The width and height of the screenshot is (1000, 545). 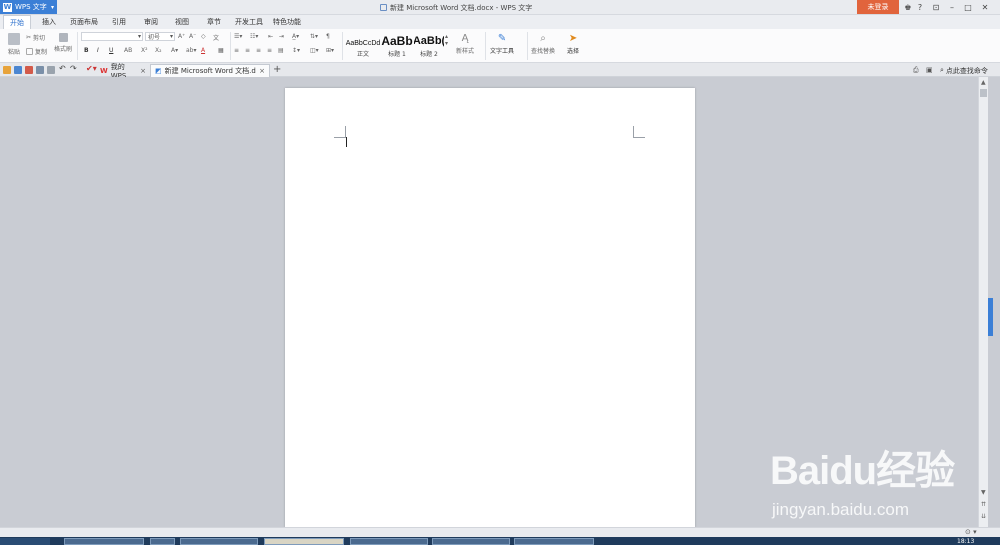 What do you see at coordinates (84, 22) in the screenshot?
I see `tab-page-layout: 页面布局` at bounding box center [84, 22].